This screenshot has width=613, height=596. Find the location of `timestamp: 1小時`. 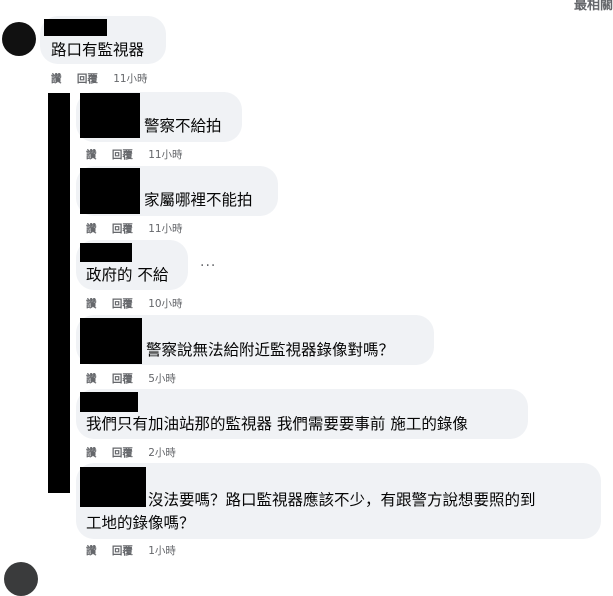

timestamp: 1小時 is located at coordinates (162, 551).